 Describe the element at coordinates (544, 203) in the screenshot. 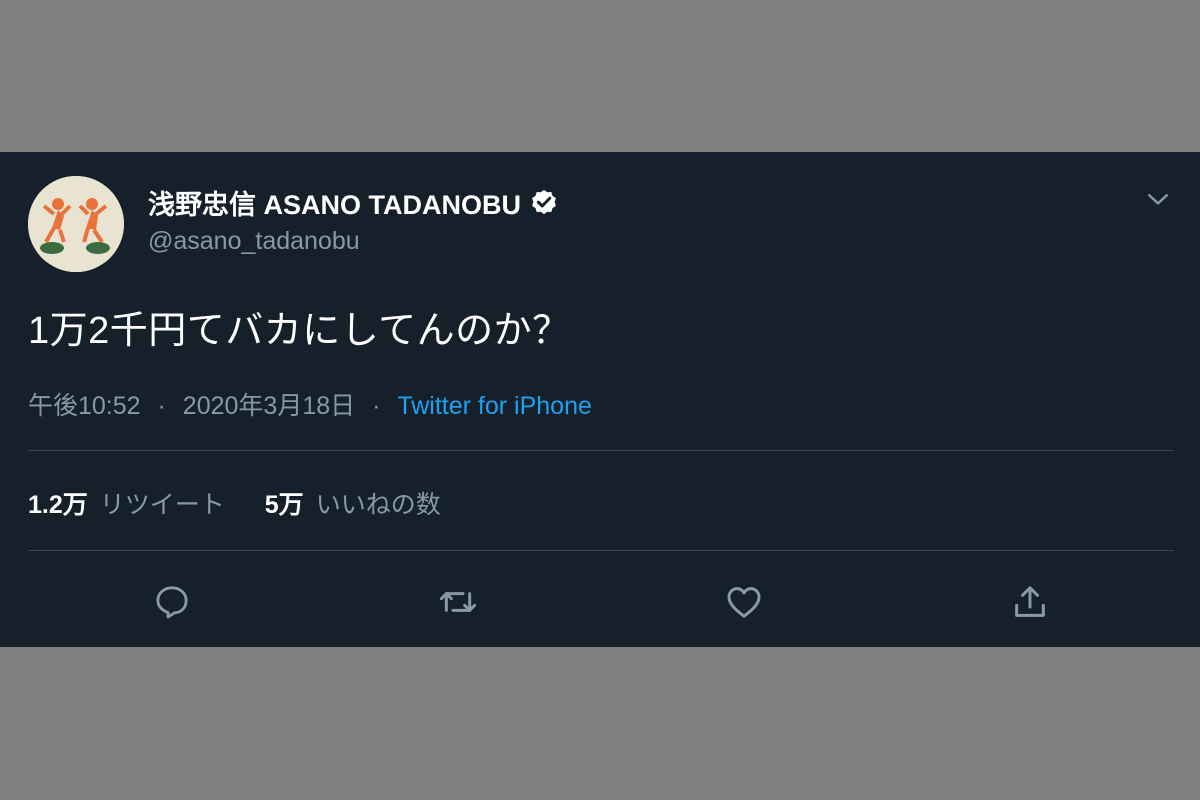

I see `verified-badge-icon` at that location.